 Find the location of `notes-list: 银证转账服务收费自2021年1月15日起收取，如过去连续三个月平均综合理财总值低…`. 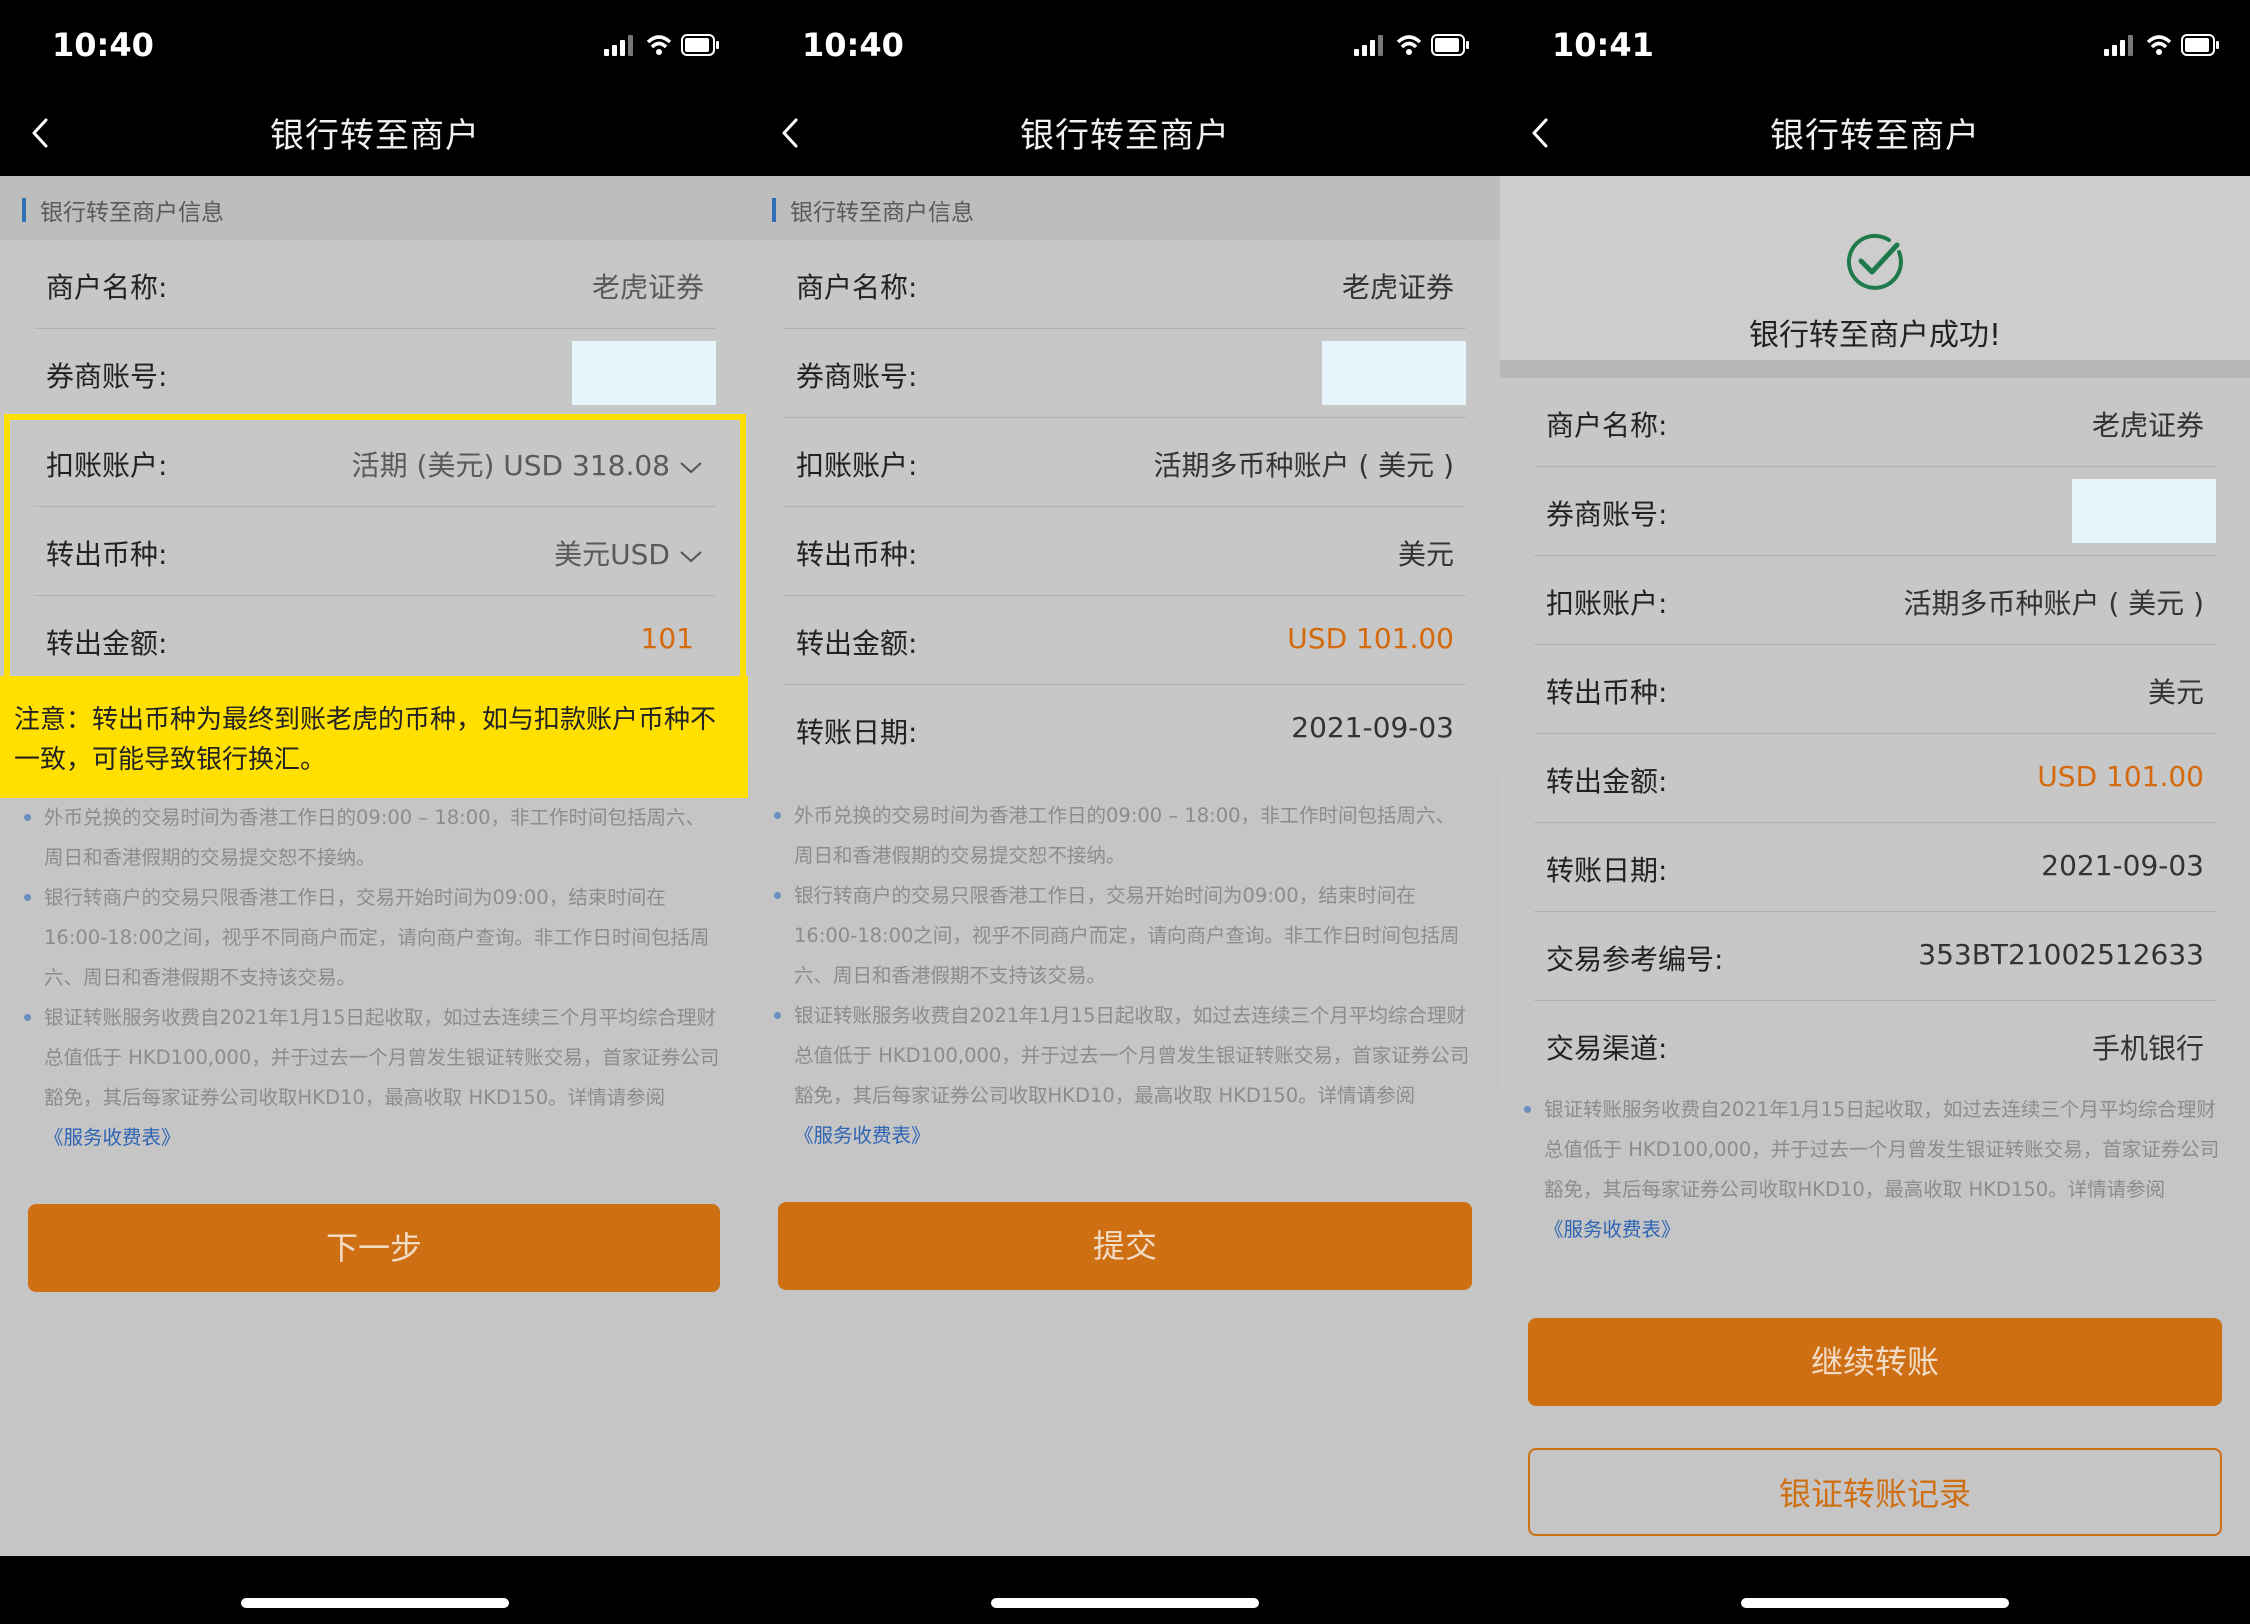

notes-list: 银证转账服务收费自2021年1月15日起收取，如过去连续三个月平均综合理财总值低… is located at coordinates (1875, 1170).